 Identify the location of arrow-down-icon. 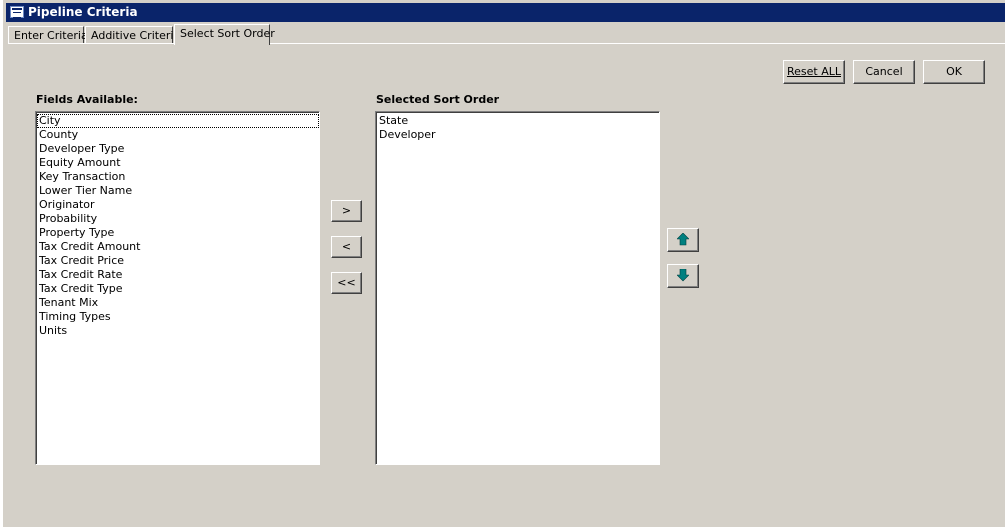
(683, 275).